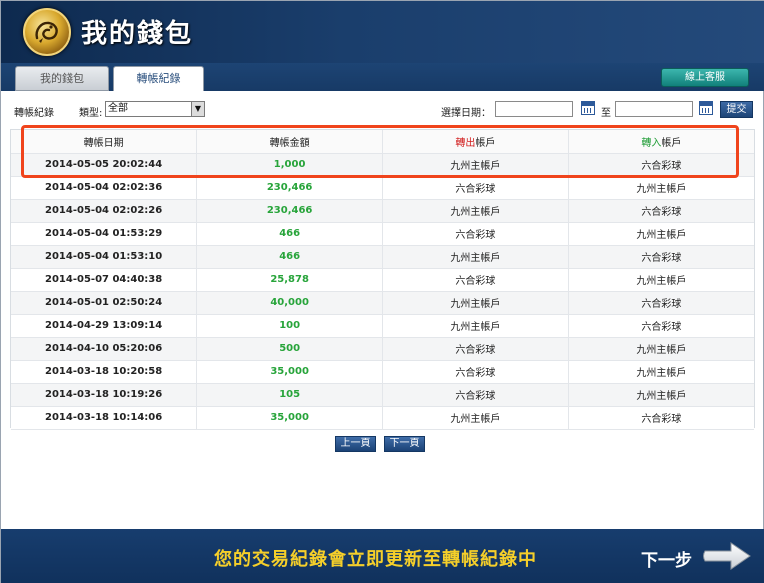 The image size is (764, 583). What do you see at coordinates (355, 444) in the screenshot?
I see `prev-page-button: 上一頁` at bounding box center [355, 444].